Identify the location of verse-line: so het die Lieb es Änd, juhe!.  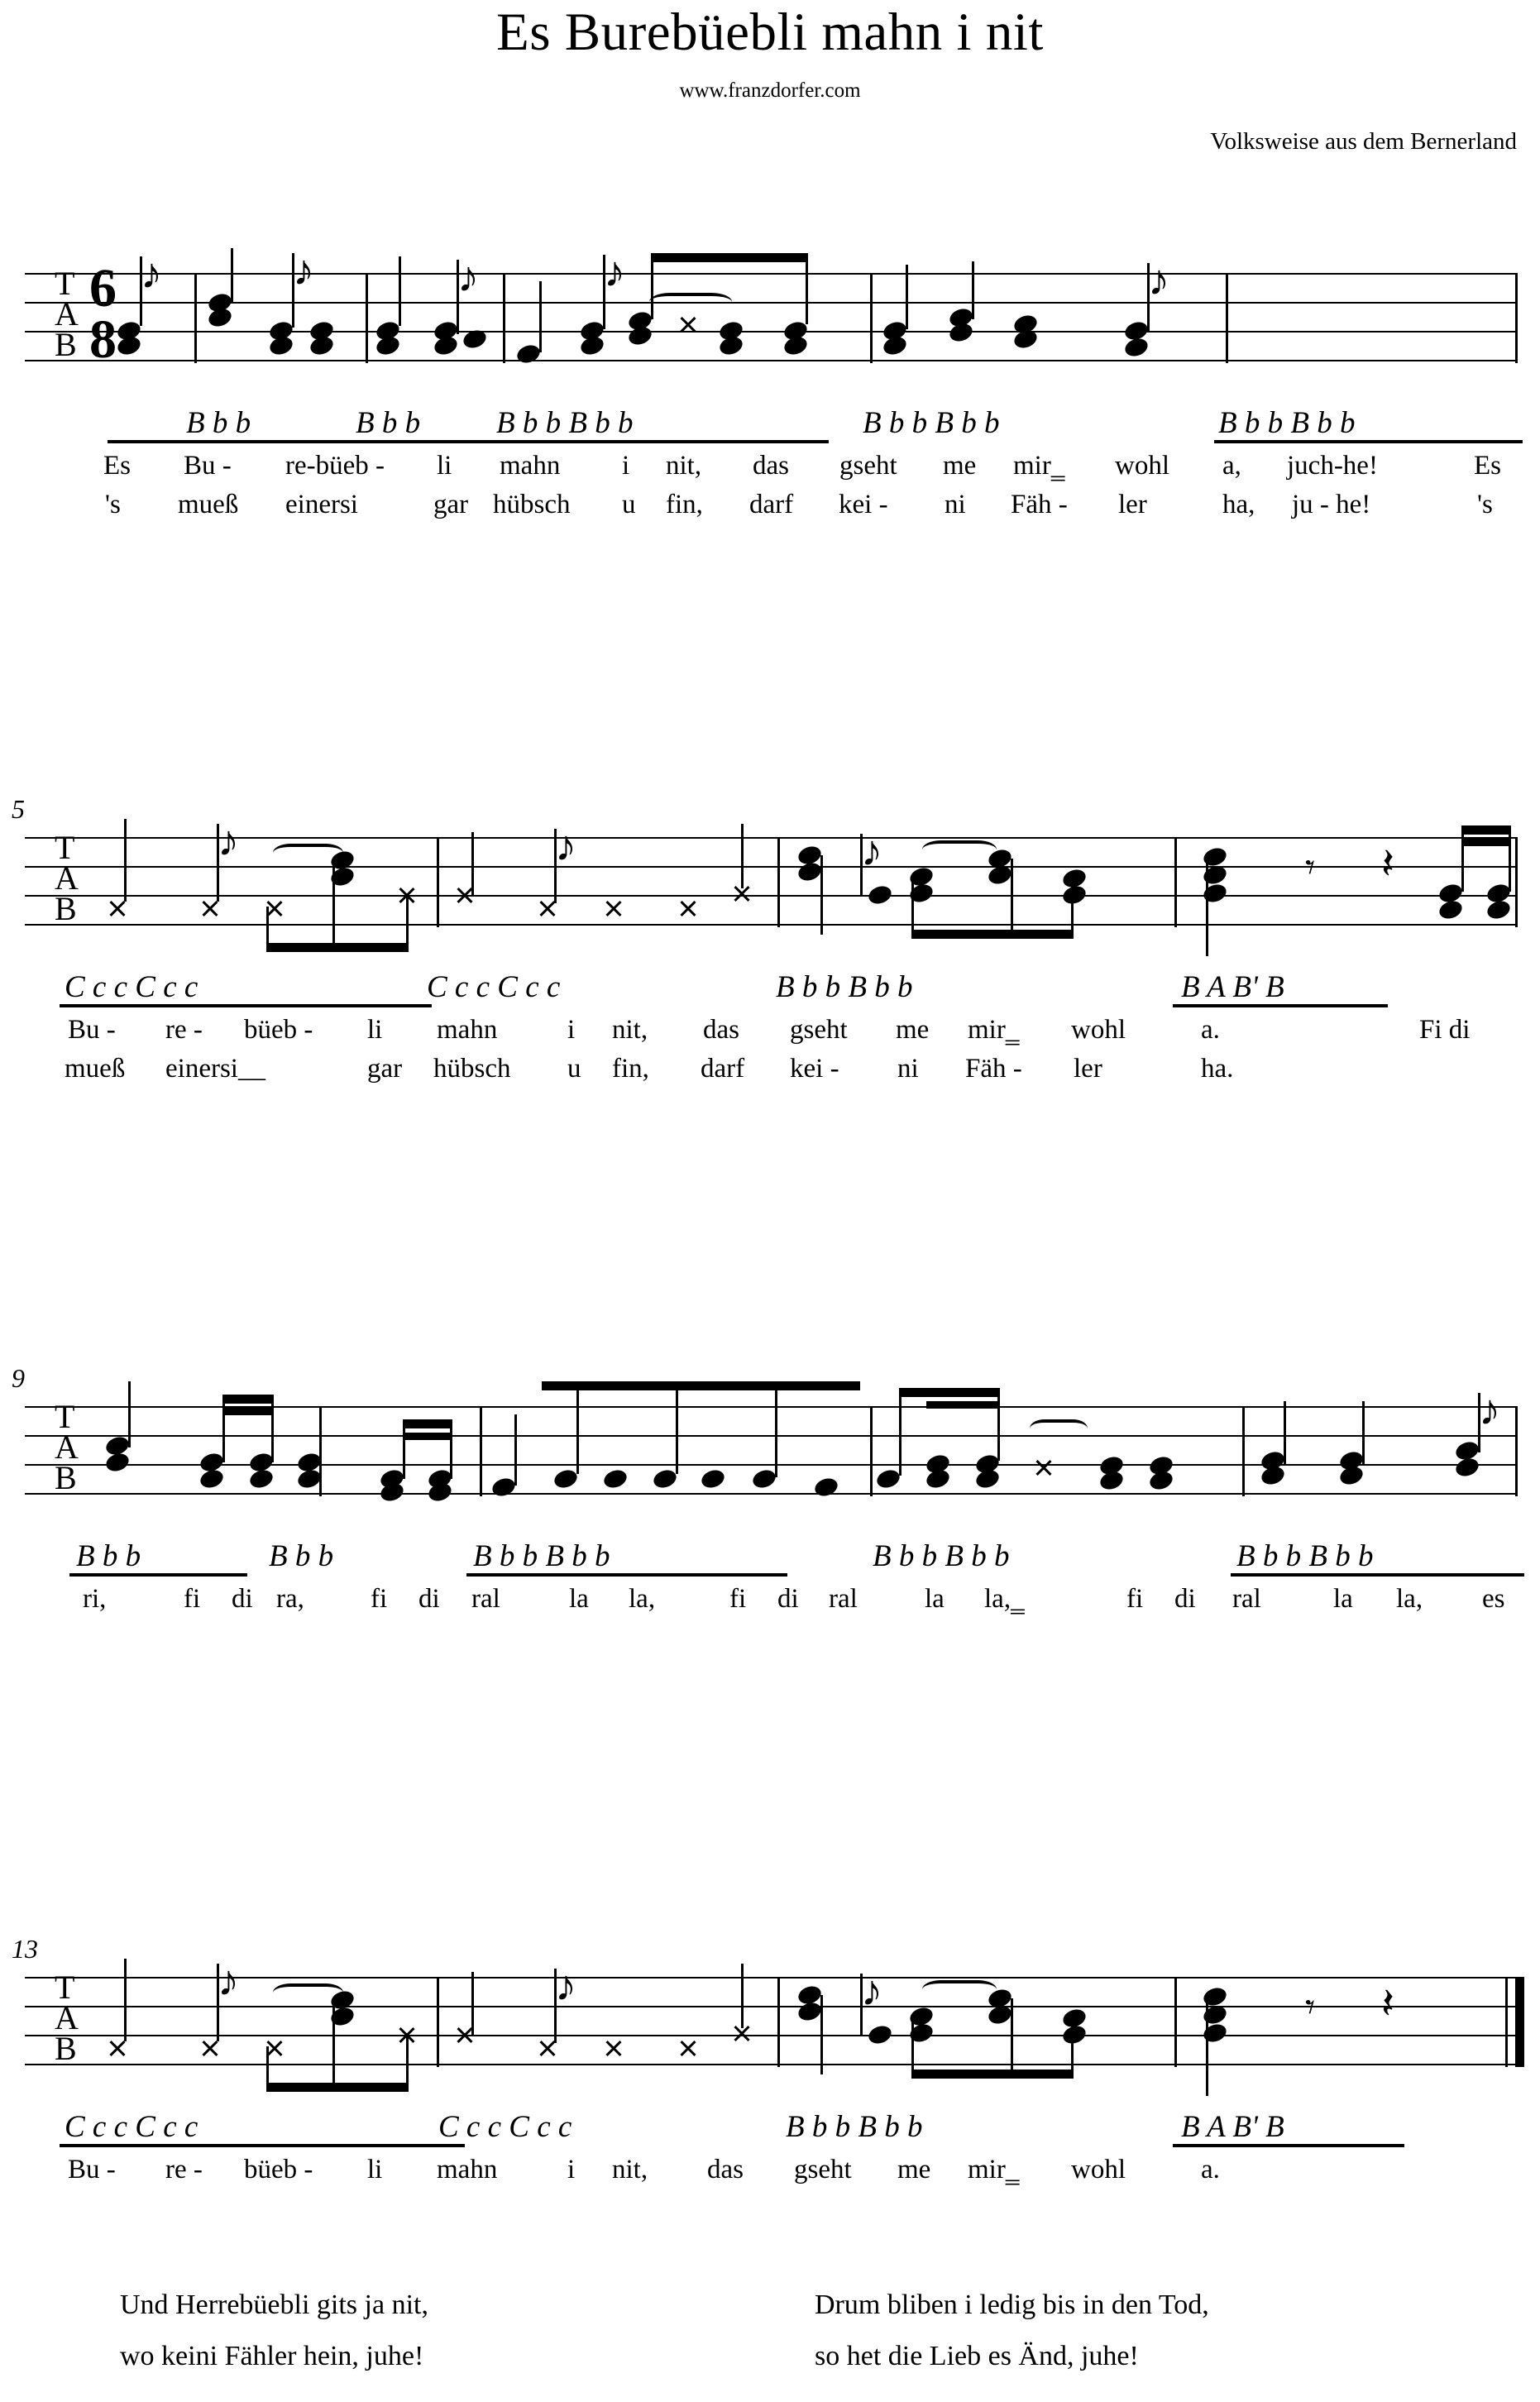
(977, 2356).